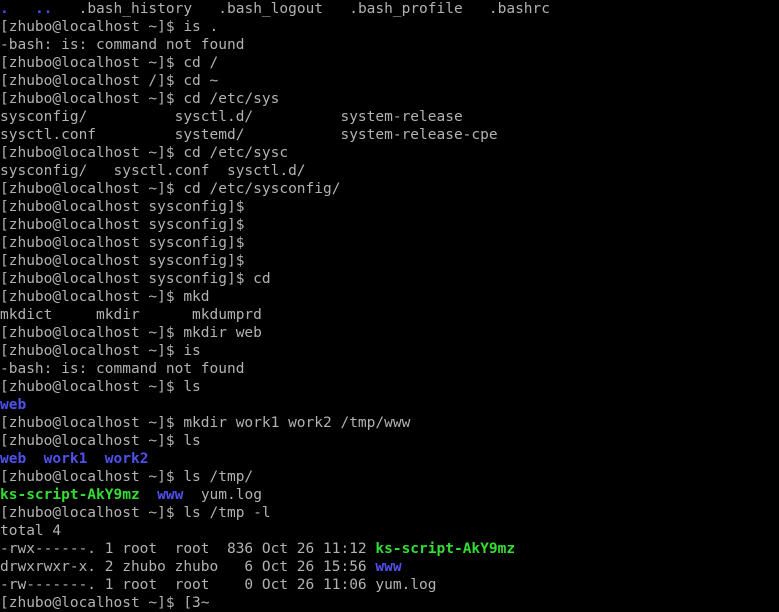 This screenshot has height=612, width=779. What do you see at coordinates (31, 531) in the screenshot?
I see `terminal-text-segment: total 4` at bounding box center [31, 531].